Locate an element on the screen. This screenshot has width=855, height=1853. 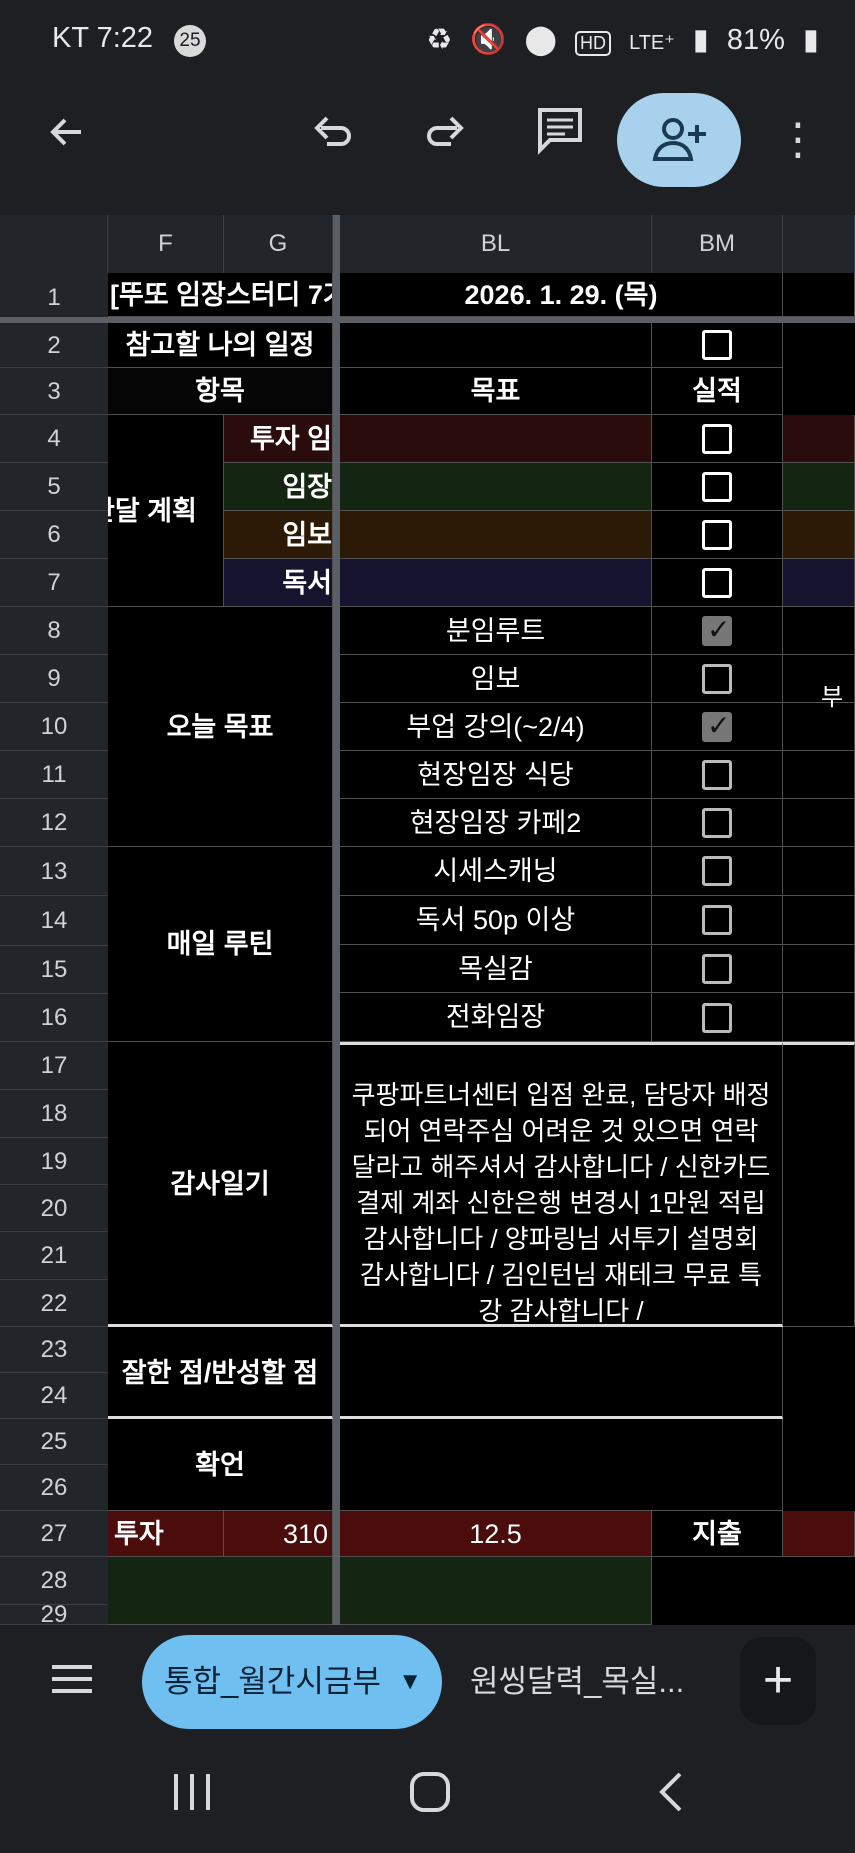
home-icon is located at coordinates (430, 1794).